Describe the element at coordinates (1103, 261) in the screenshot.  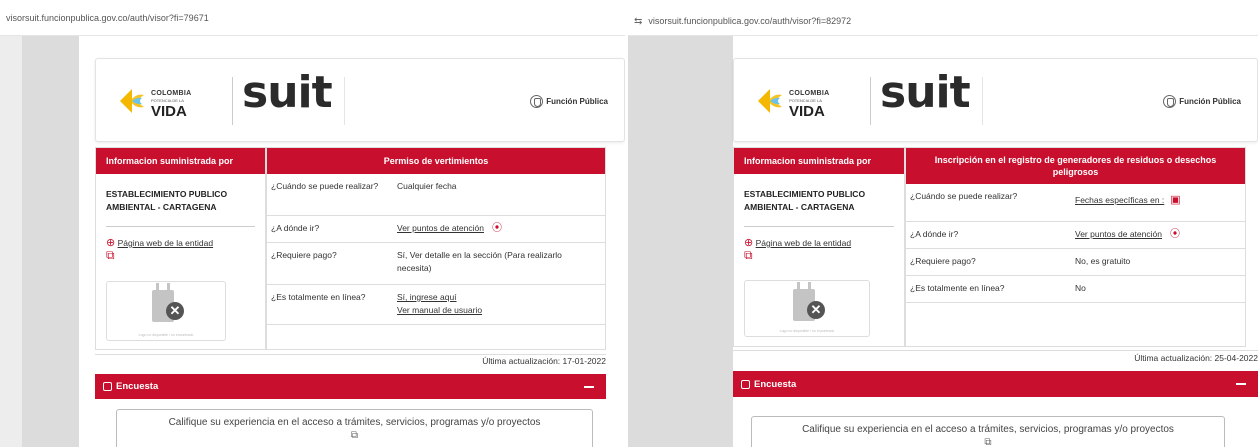
I see `row-answer: No, es gratuito` at that location.